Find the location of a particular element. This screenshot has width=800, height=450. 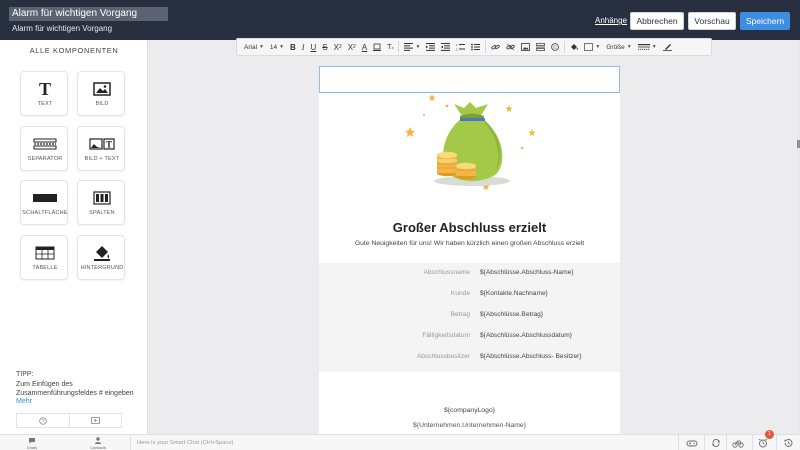

line-style-icon is located at coordinates (643, 47).